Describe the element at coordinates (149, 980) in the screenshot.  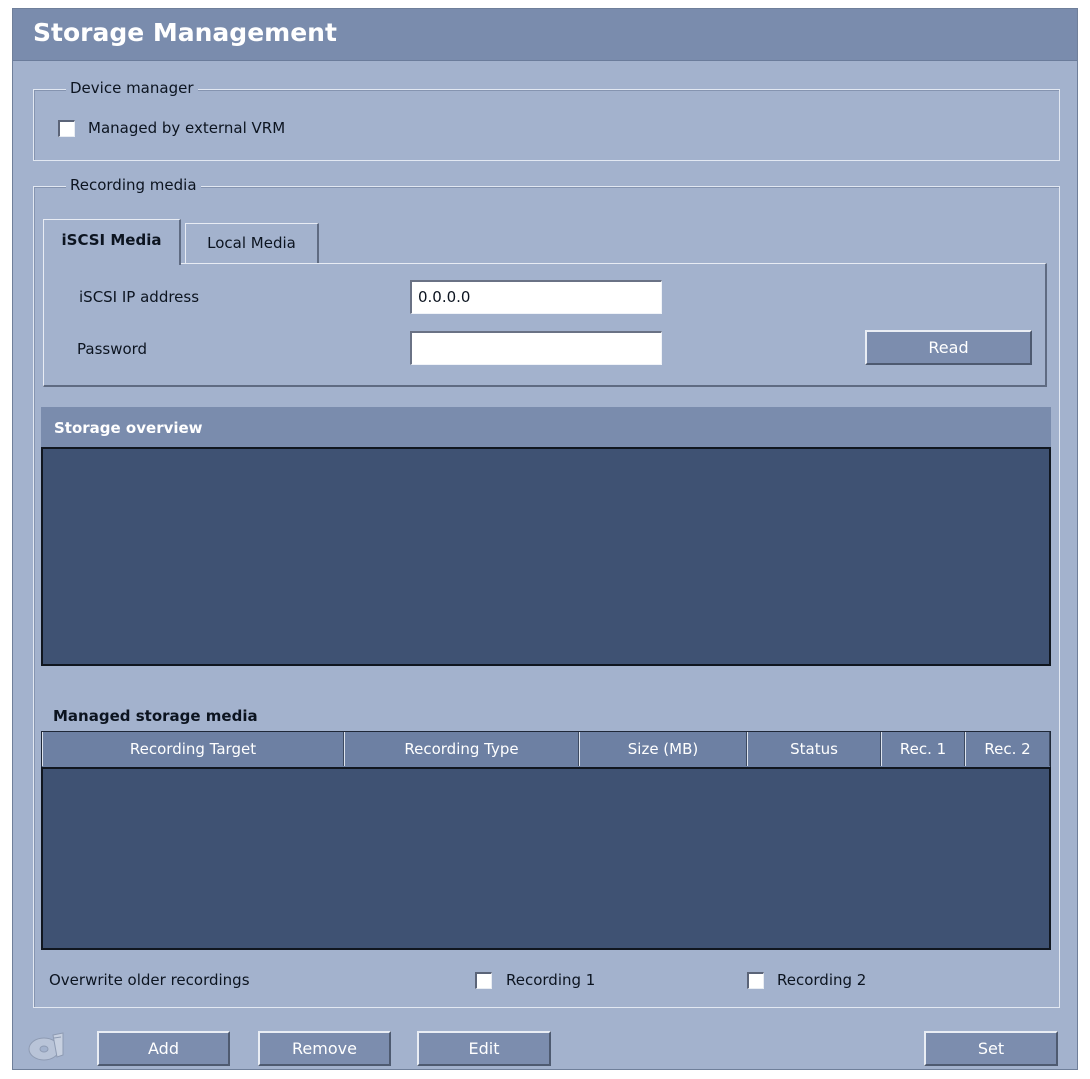
I see `overwrite-label: Overwrite older recordings` at that location.